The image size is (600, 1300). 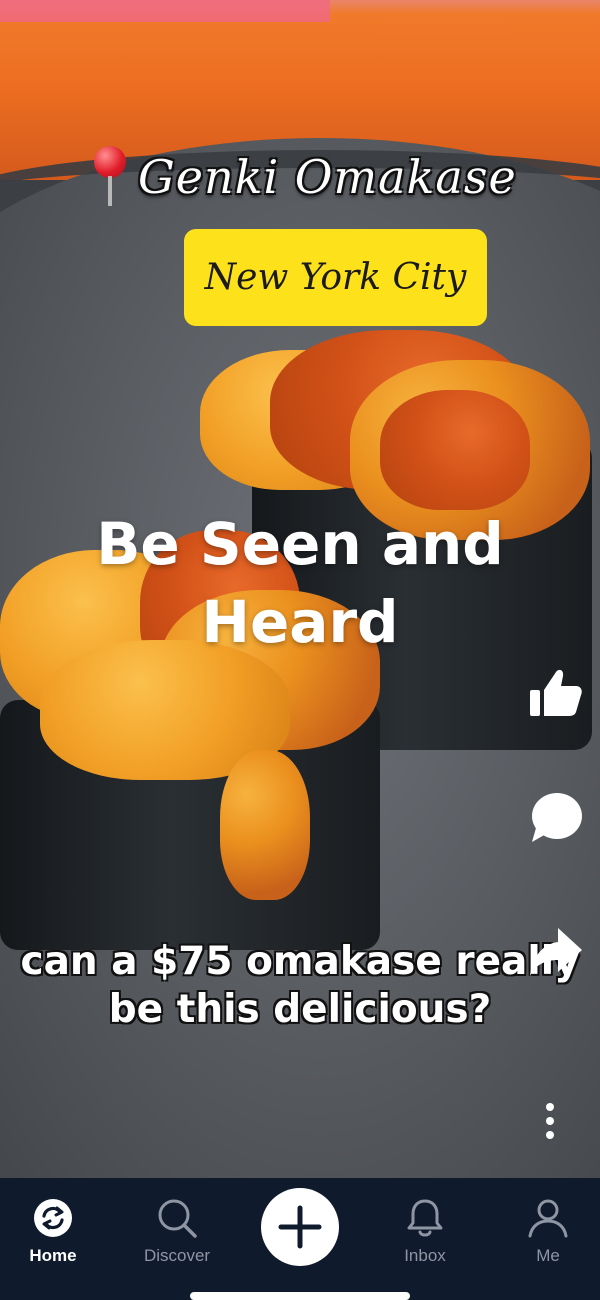 I want to click on tab-home: Home, so click(x=54, y=1236).